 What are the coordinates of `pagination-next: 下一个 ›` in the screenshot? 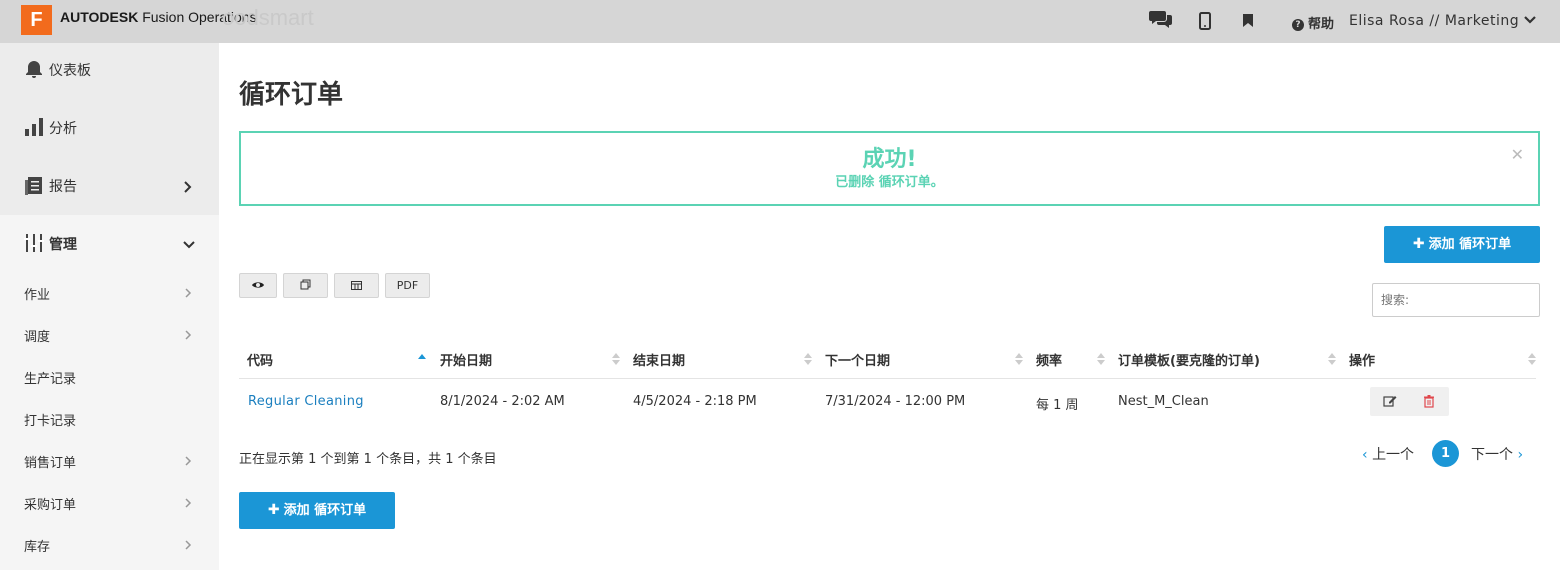 It's located at (1497, 454).